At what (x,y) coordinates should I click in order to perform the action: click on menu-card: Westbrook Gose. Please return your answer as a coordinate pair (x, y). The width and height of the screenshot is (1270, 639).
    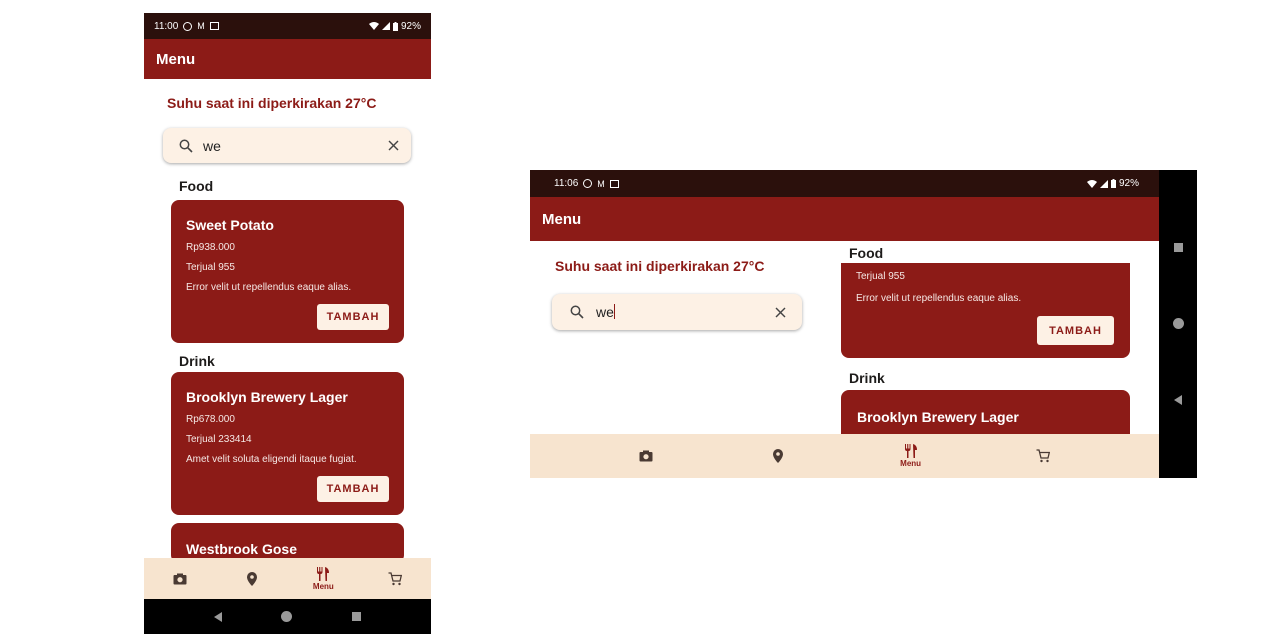
    Looking at the image, I should click on (287, 543).